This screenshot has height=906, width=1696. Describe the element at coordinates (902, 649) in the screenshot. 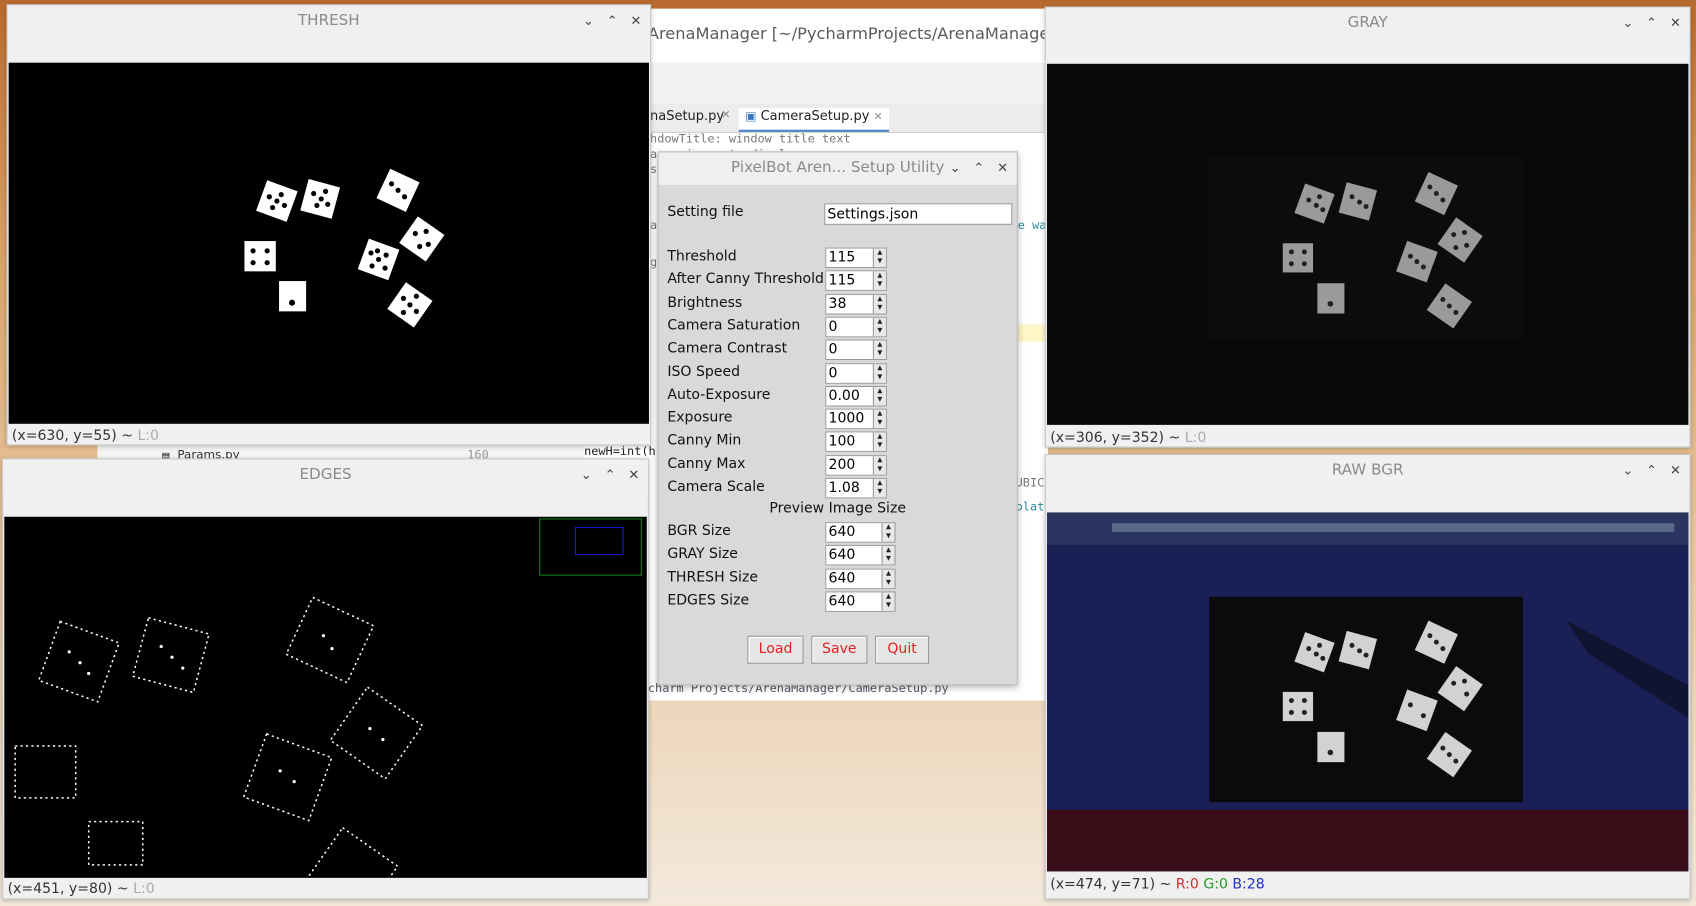

I see `quit-button: Quit` at that location.